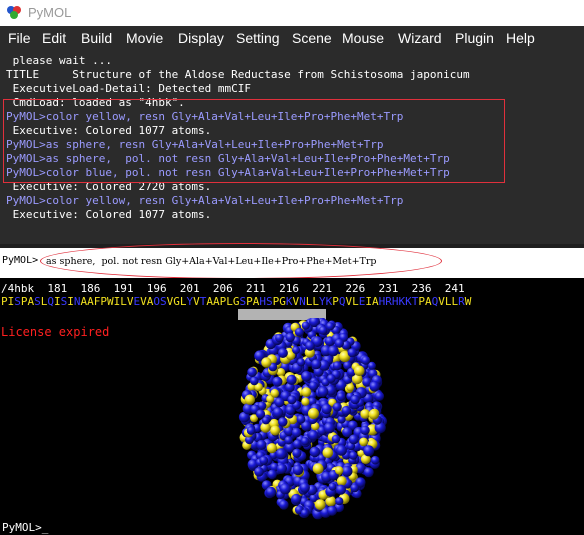 This screenshot has width=584, height=535. Describe the element at coordinates (258, 38) in the screenshot. I see `menu-setting: Setting` at that location.